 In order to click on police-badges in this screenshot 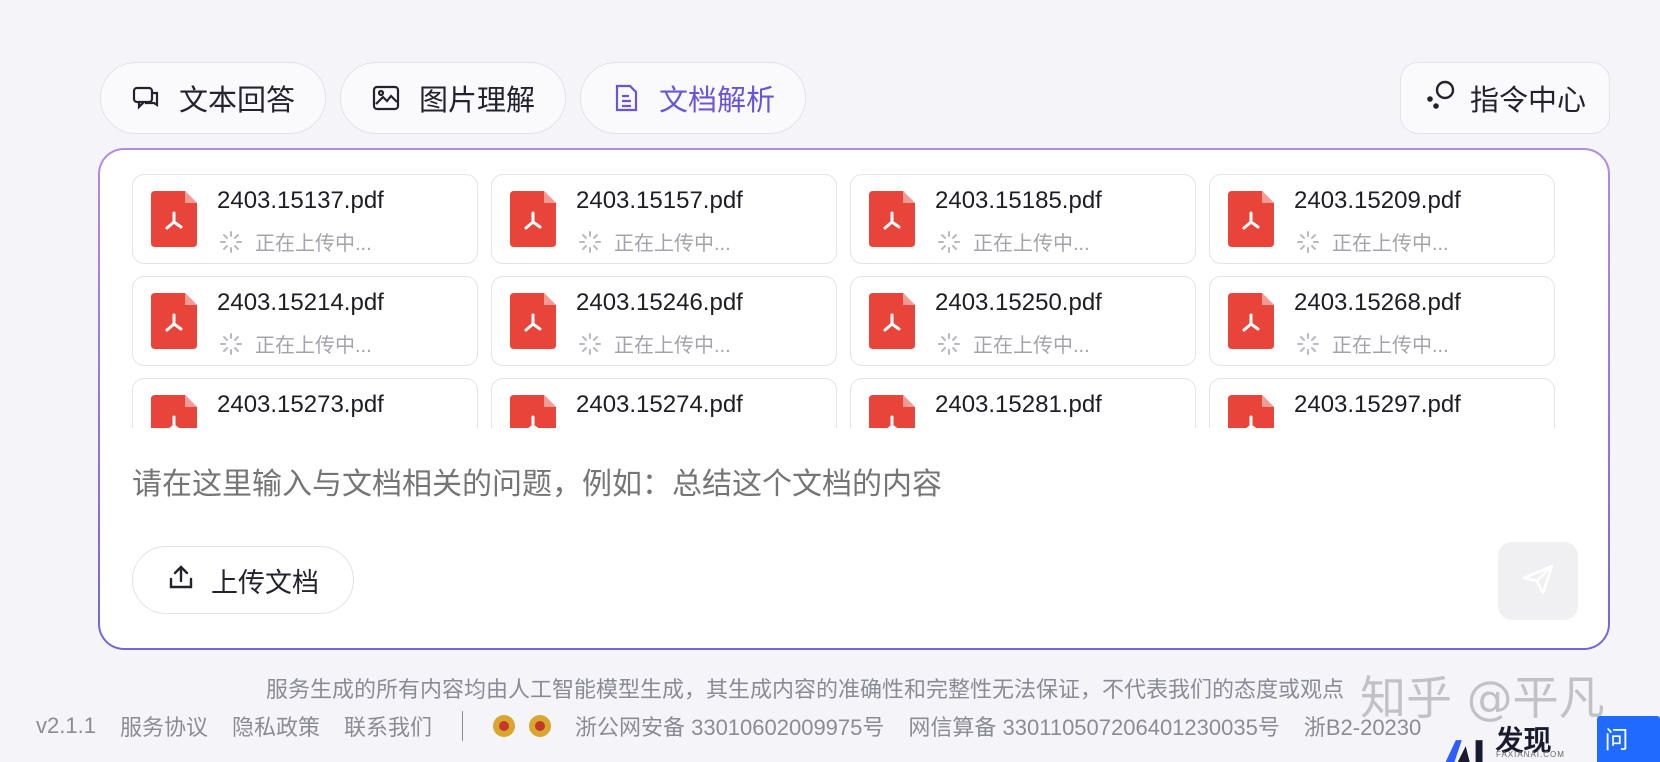, I will do `click(521, 726)`.